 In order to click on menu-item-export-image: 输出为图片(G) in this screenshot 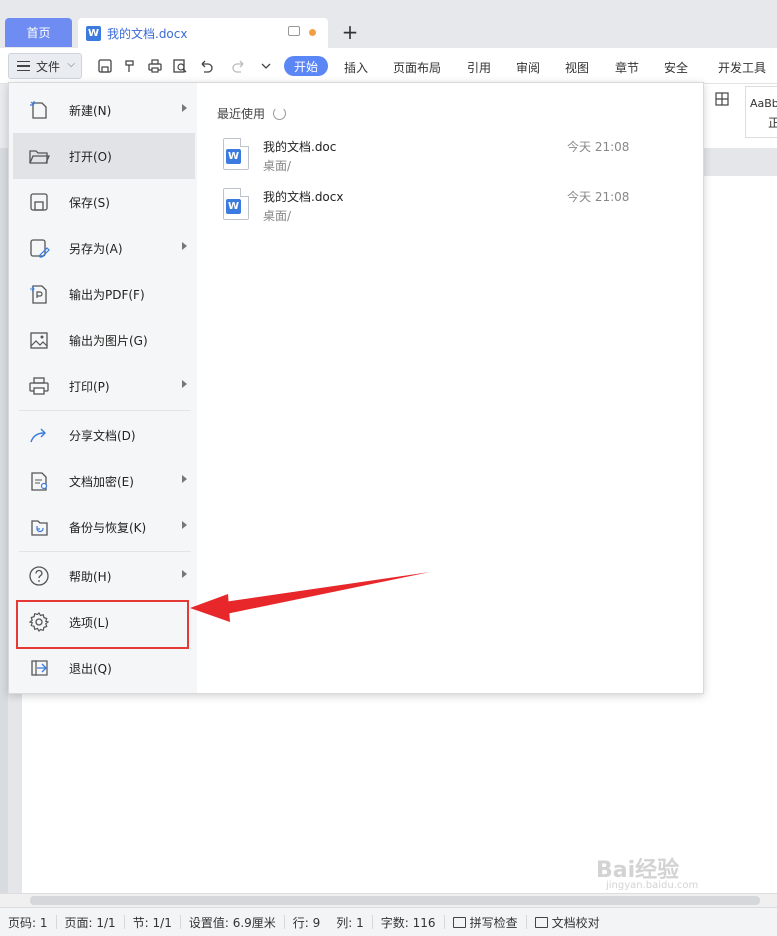, I will do `click(104, 340)`.